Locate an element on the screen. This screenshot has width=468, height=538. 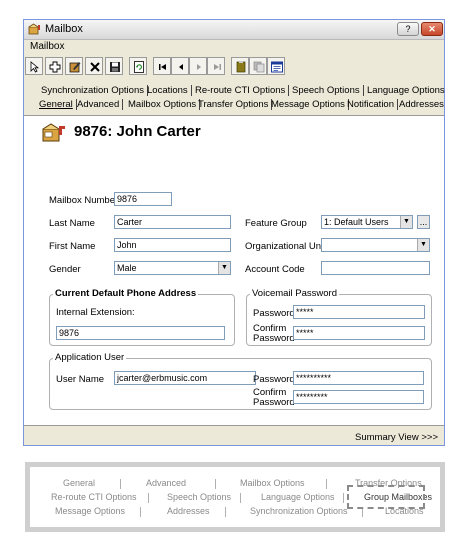
first-name-field: John is located at coordinates (172, 245).